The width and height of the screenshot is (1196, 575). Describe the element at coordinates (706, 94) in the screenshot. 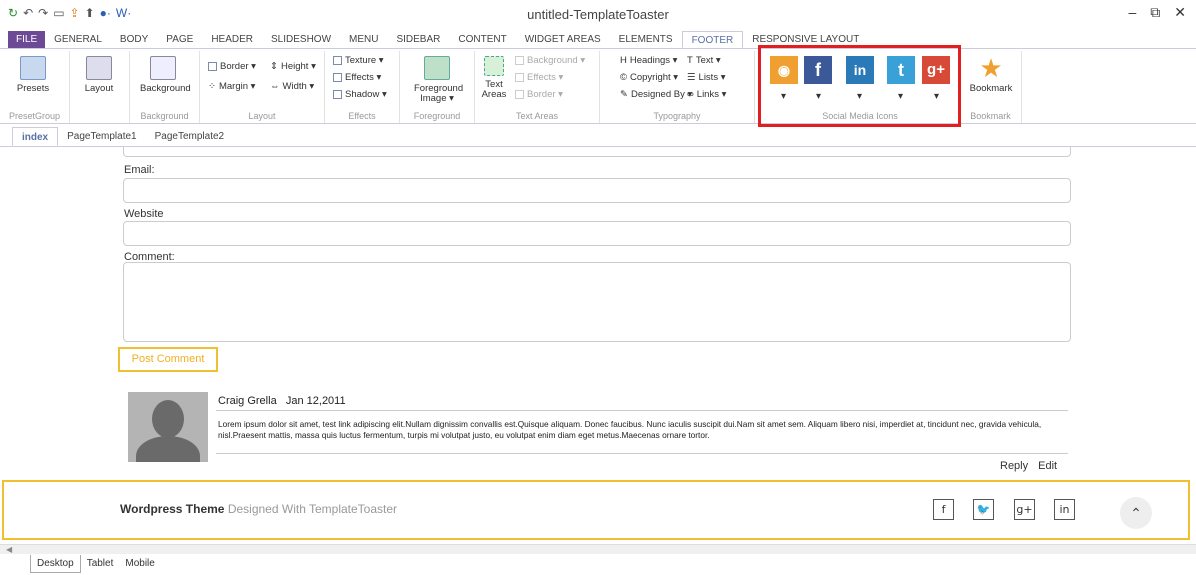

I see `links-dropdown: ∞ Links ▾` at that location.